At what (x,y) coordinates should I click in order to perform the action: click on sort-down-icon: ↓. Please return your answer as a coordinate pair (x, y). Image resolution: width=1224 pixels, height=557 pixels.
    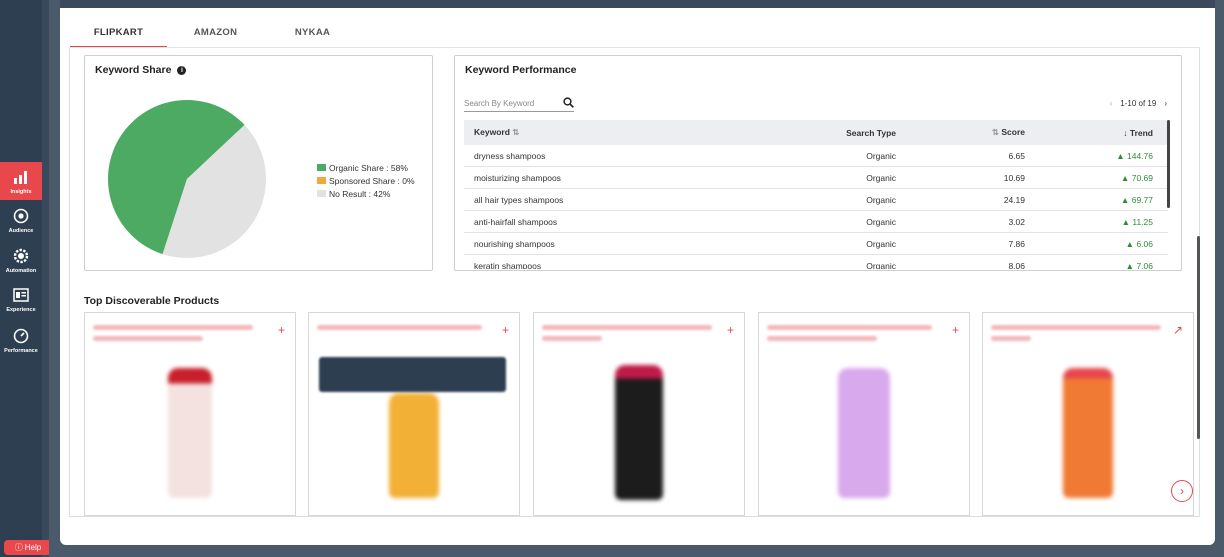
    Looking at the image, I should click on (1125, 133).